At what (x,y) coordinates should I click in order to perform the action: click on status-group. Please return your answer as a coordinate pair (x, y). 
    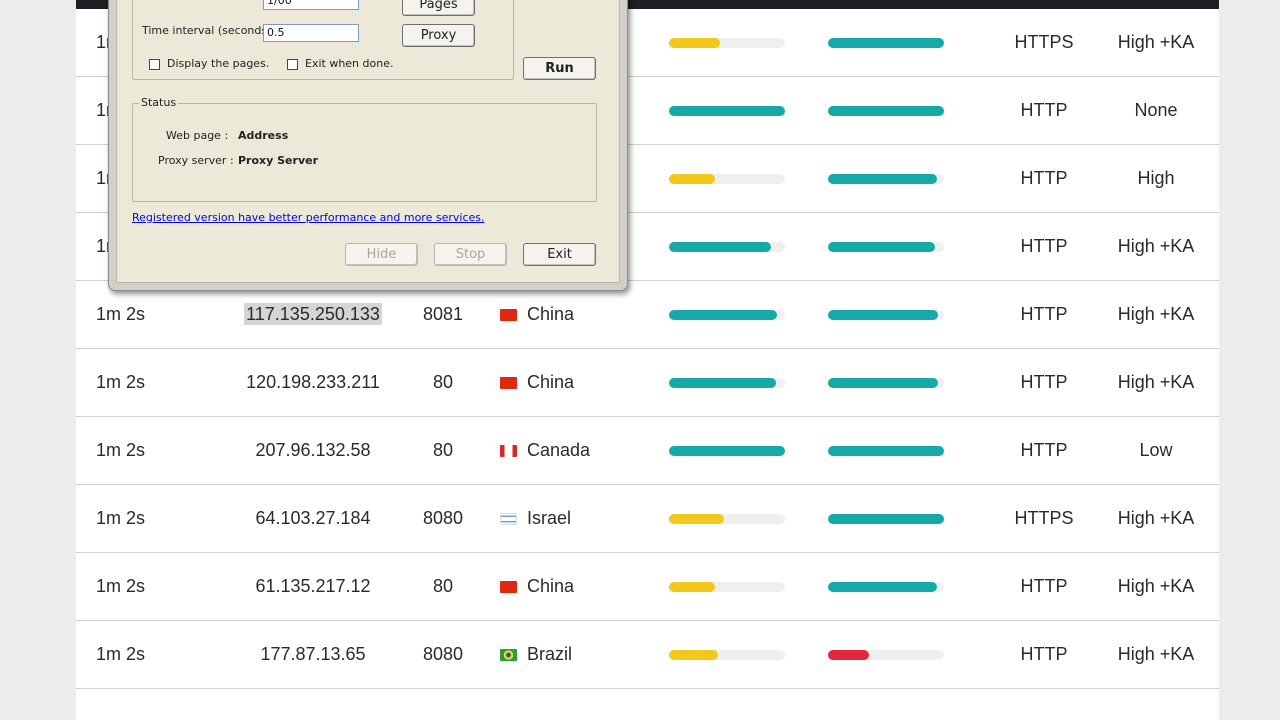
    Looking at the image, I should click on (364, 152).